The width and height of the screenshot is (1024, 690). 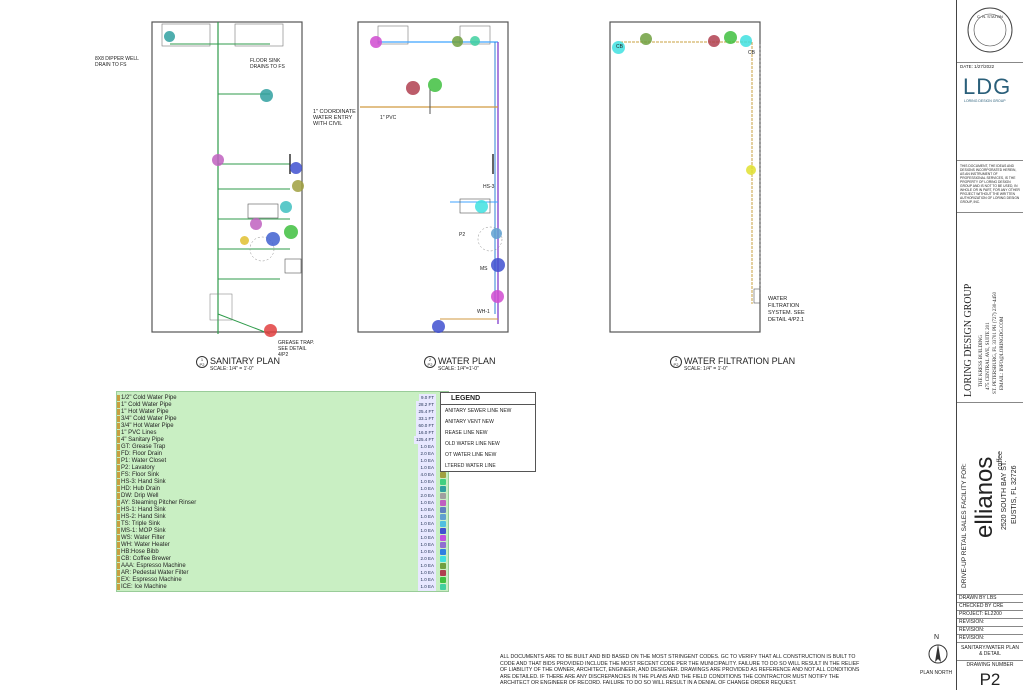 I want to click on drawn-by: DRAWN BY LBS, so click(x=978, y=598).